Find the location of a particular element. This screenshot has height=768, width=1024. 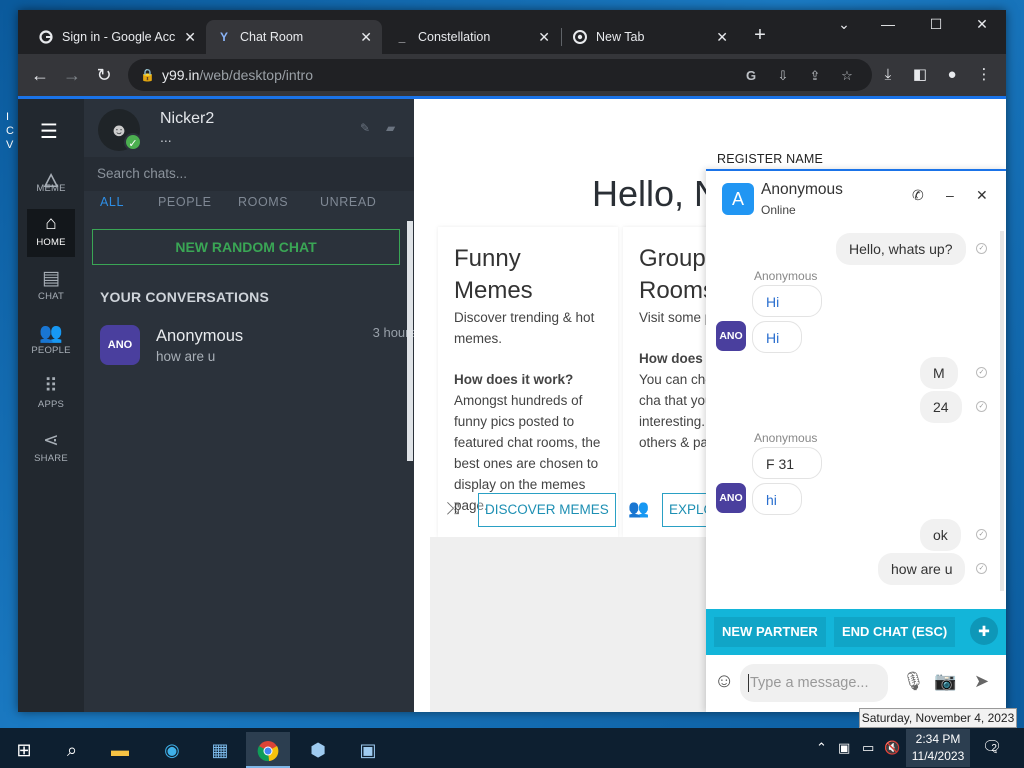

kebab-menu-icon: ⋮ is located at coordinates (984, 76).